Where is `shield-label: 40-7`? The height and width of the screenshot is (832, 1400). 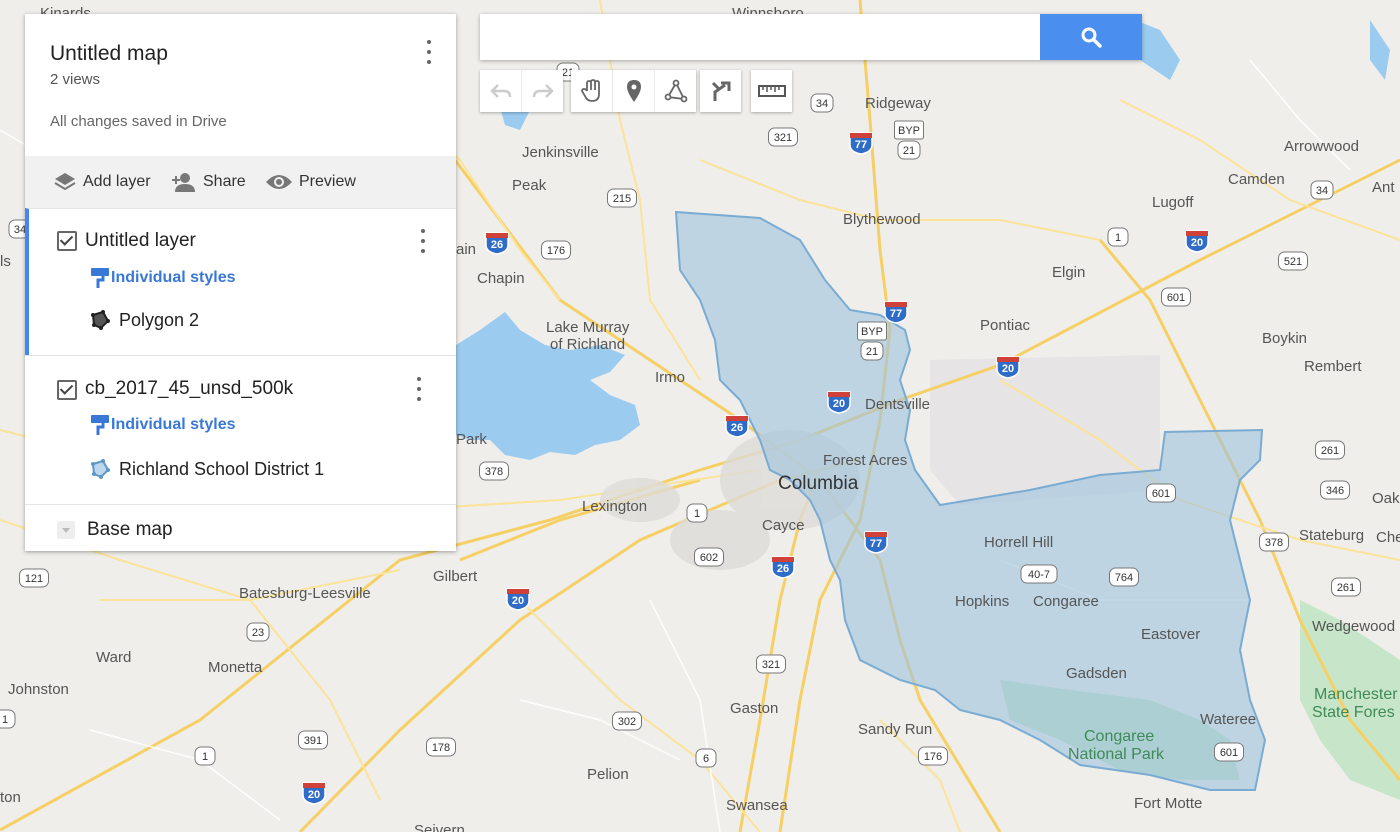
shield-label: 40-7 is located at coordinates (1039, 575).